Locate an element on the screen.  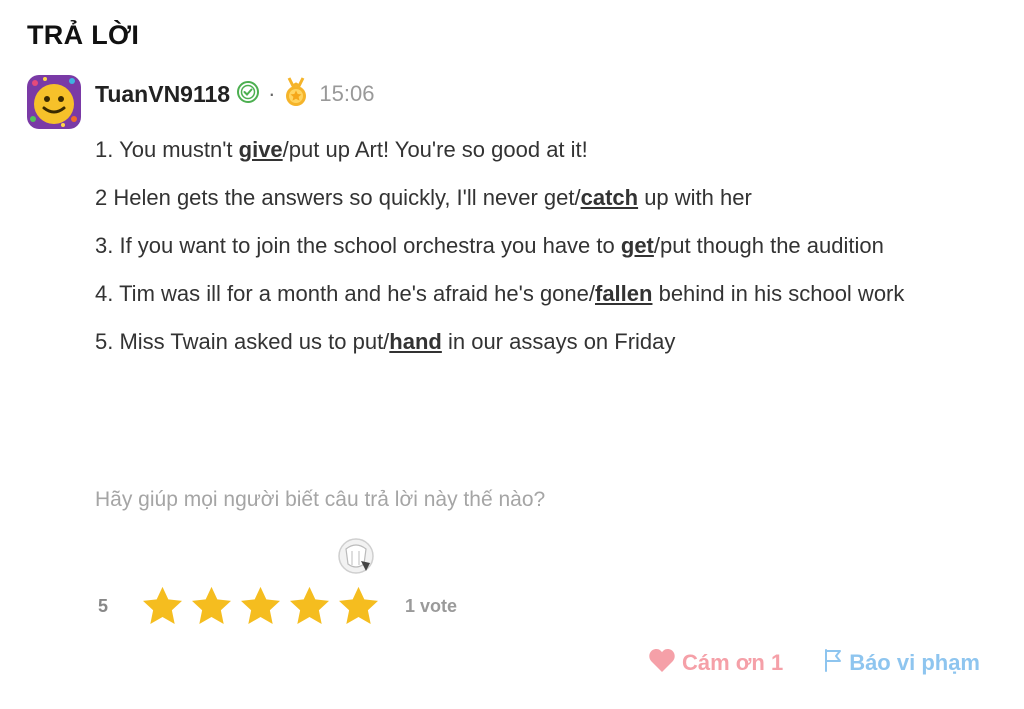
verified-check-icon is located at coordinates (248, 94).